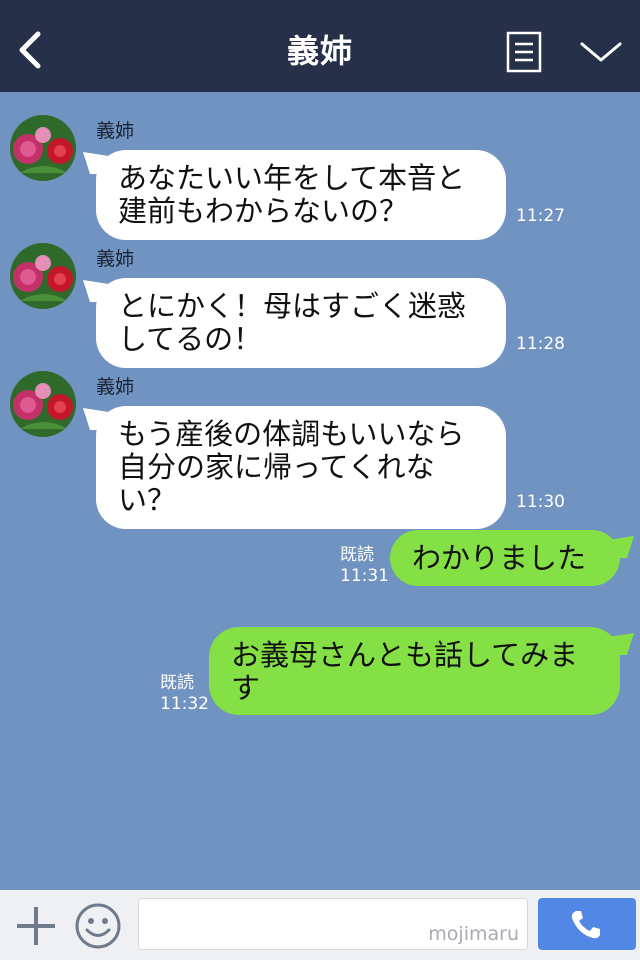  What do you see at coordinates (540, 216) in the screenshot?
I see `message-time: 11:27` at bounding box center [540, 216].